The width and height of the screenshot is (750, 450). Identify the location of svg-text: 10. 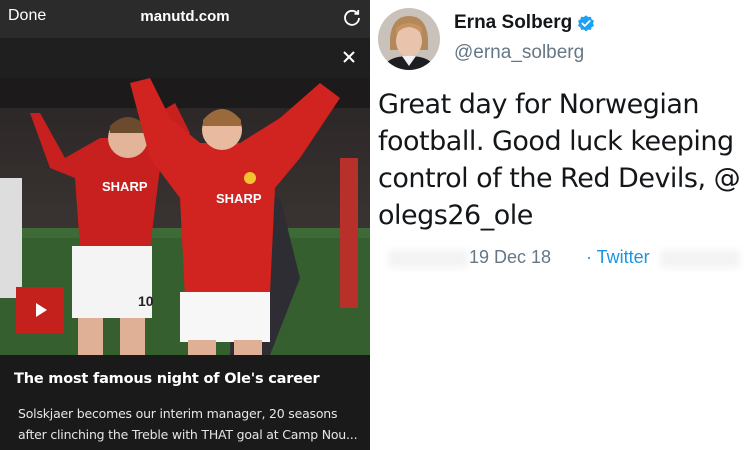
(146, 301).